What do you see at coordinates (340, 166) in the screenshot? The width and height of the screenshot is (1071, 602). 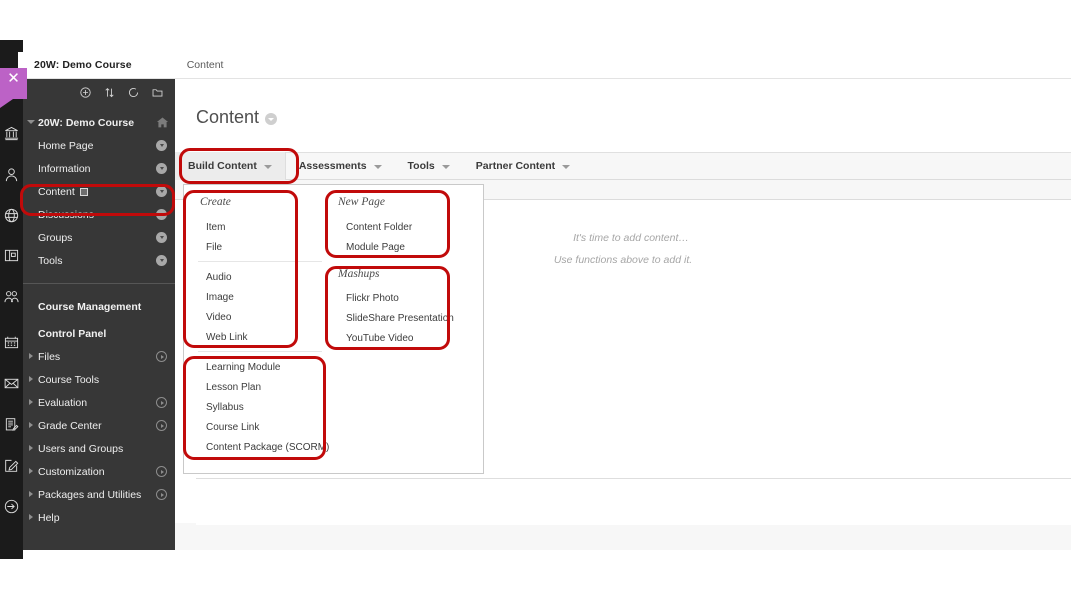 I see `assessments-button: Assessments` at bounding box center [340, 166].